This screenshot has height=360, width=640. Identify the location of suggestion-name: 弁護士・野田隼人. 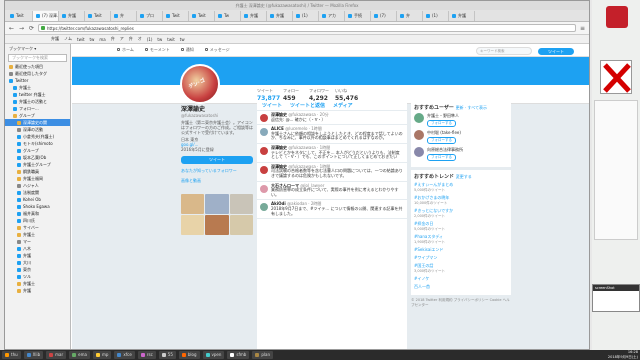
(443, 116).